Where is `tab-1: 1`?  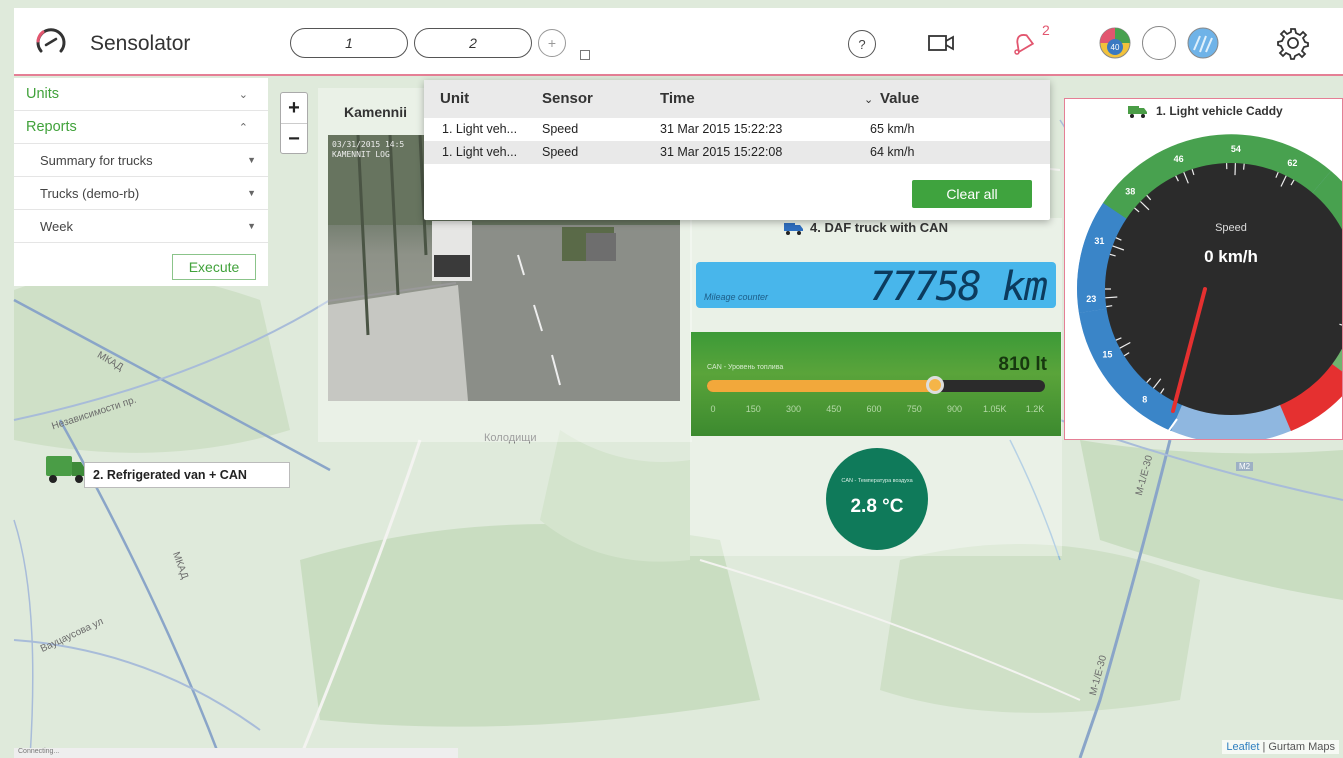 tab-1: 1 is located at coordinates (349, 43).